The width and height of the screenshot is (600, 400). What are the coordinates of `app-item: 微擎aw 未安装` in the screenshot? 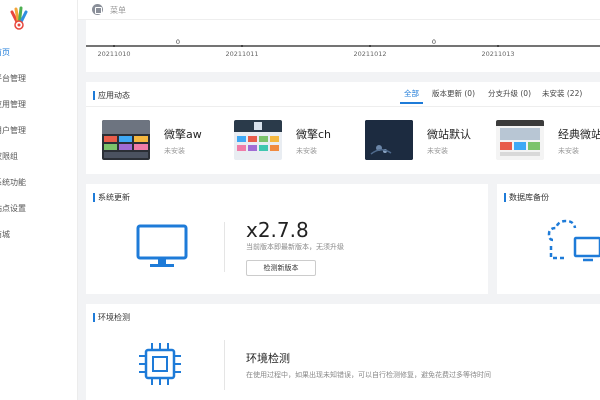 It's located at (167, 142).